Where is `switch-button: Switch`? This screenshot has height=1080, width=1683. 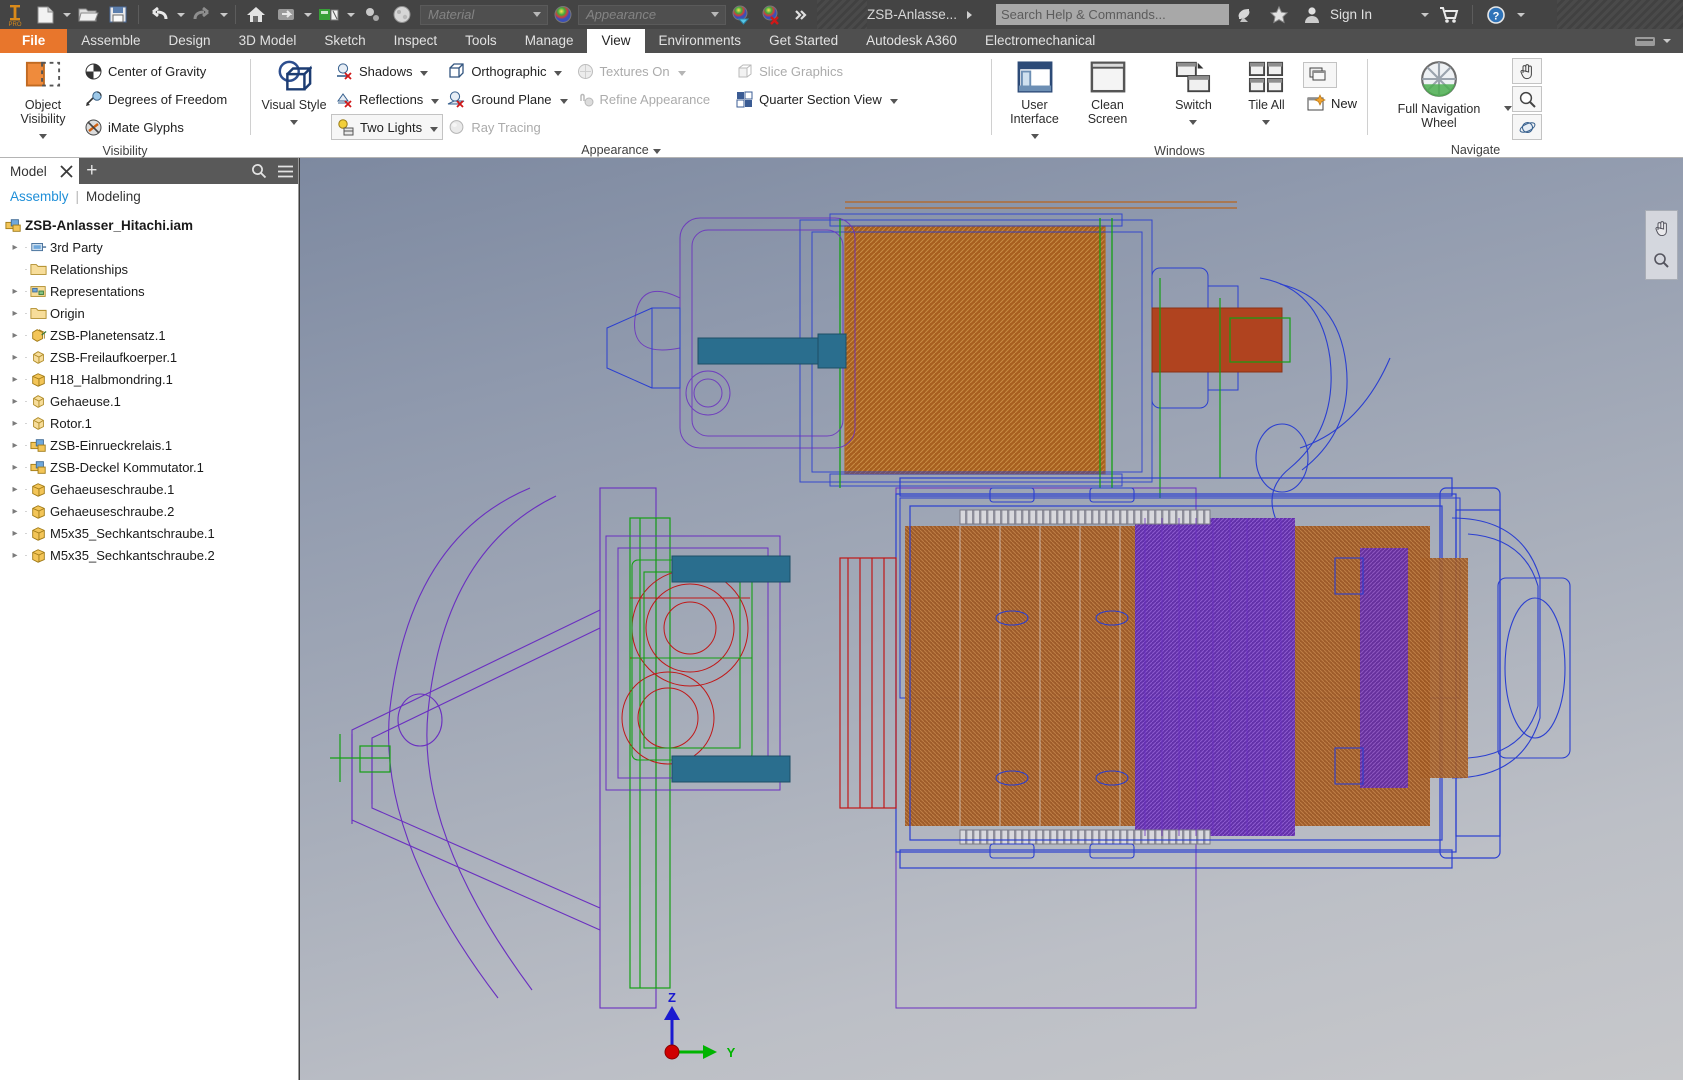 switch-button: Switch is located at coordinates (1193, 93).